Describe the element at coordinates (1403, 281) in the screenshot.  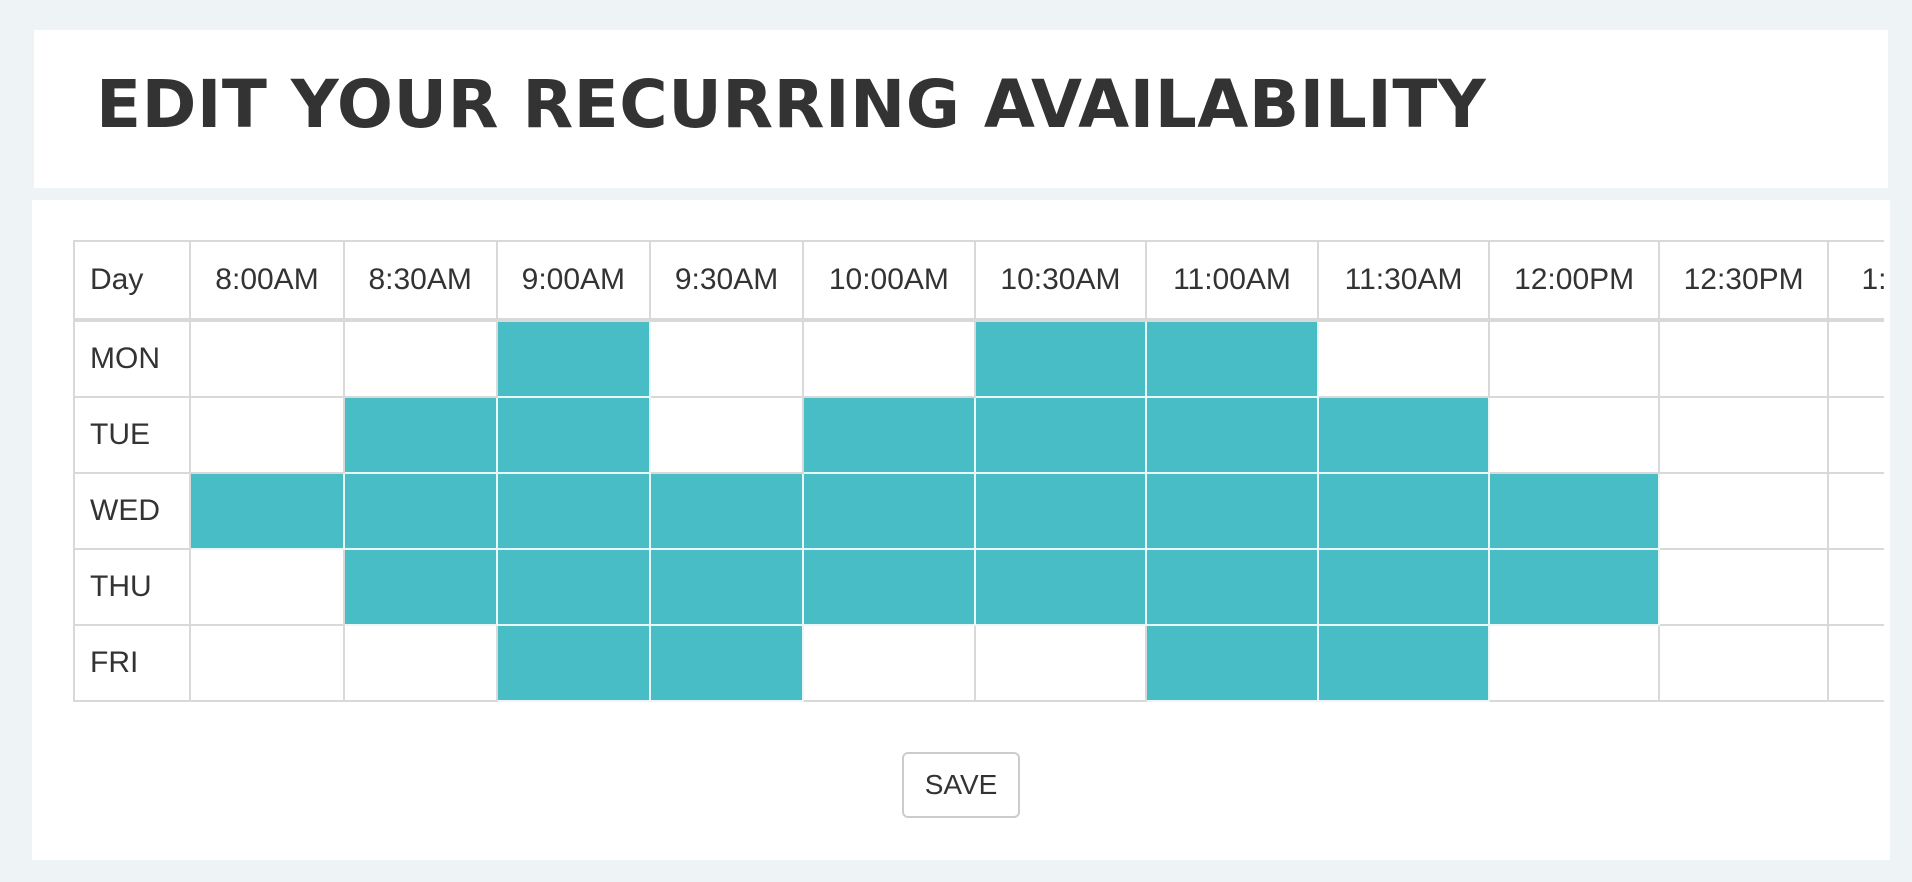
I see `time-column-header: 11:30AM` at that location.